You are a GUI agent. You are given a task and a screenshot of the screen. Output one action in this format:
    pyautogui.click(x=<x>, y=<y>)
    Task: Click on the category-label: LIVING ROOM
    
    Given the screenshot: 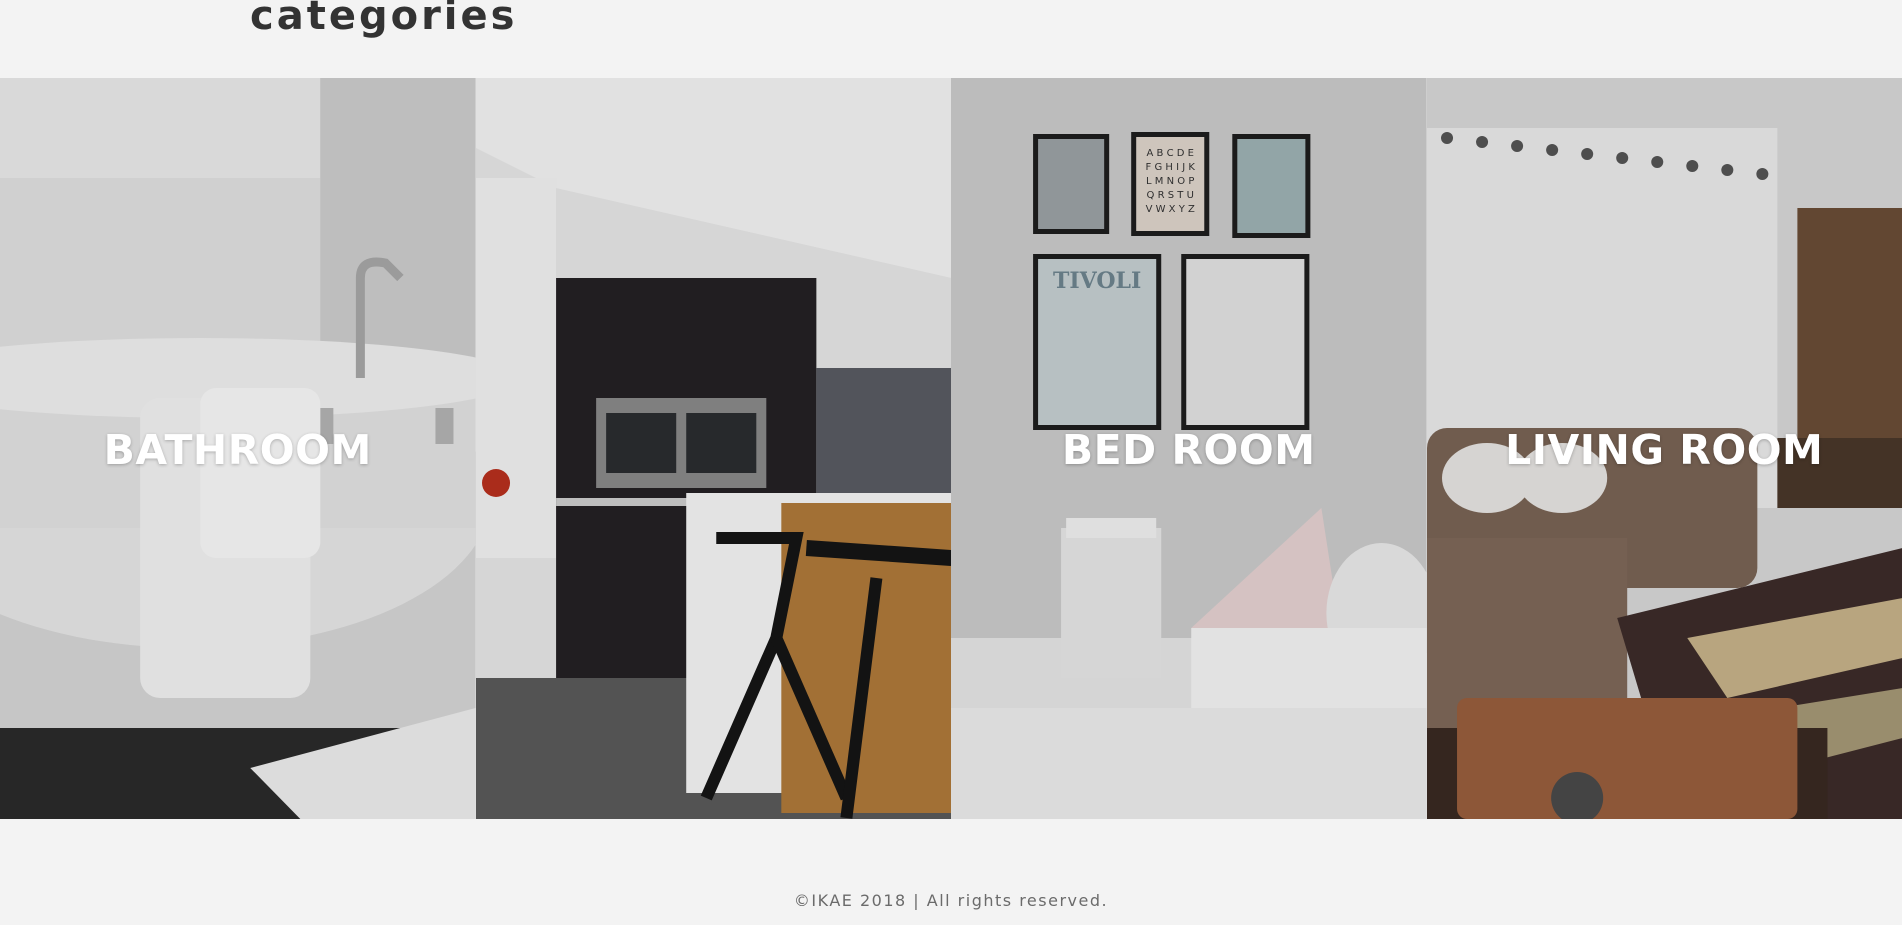 What is the action you would take?
    pyautogui.click(x=1664, y=450)
    